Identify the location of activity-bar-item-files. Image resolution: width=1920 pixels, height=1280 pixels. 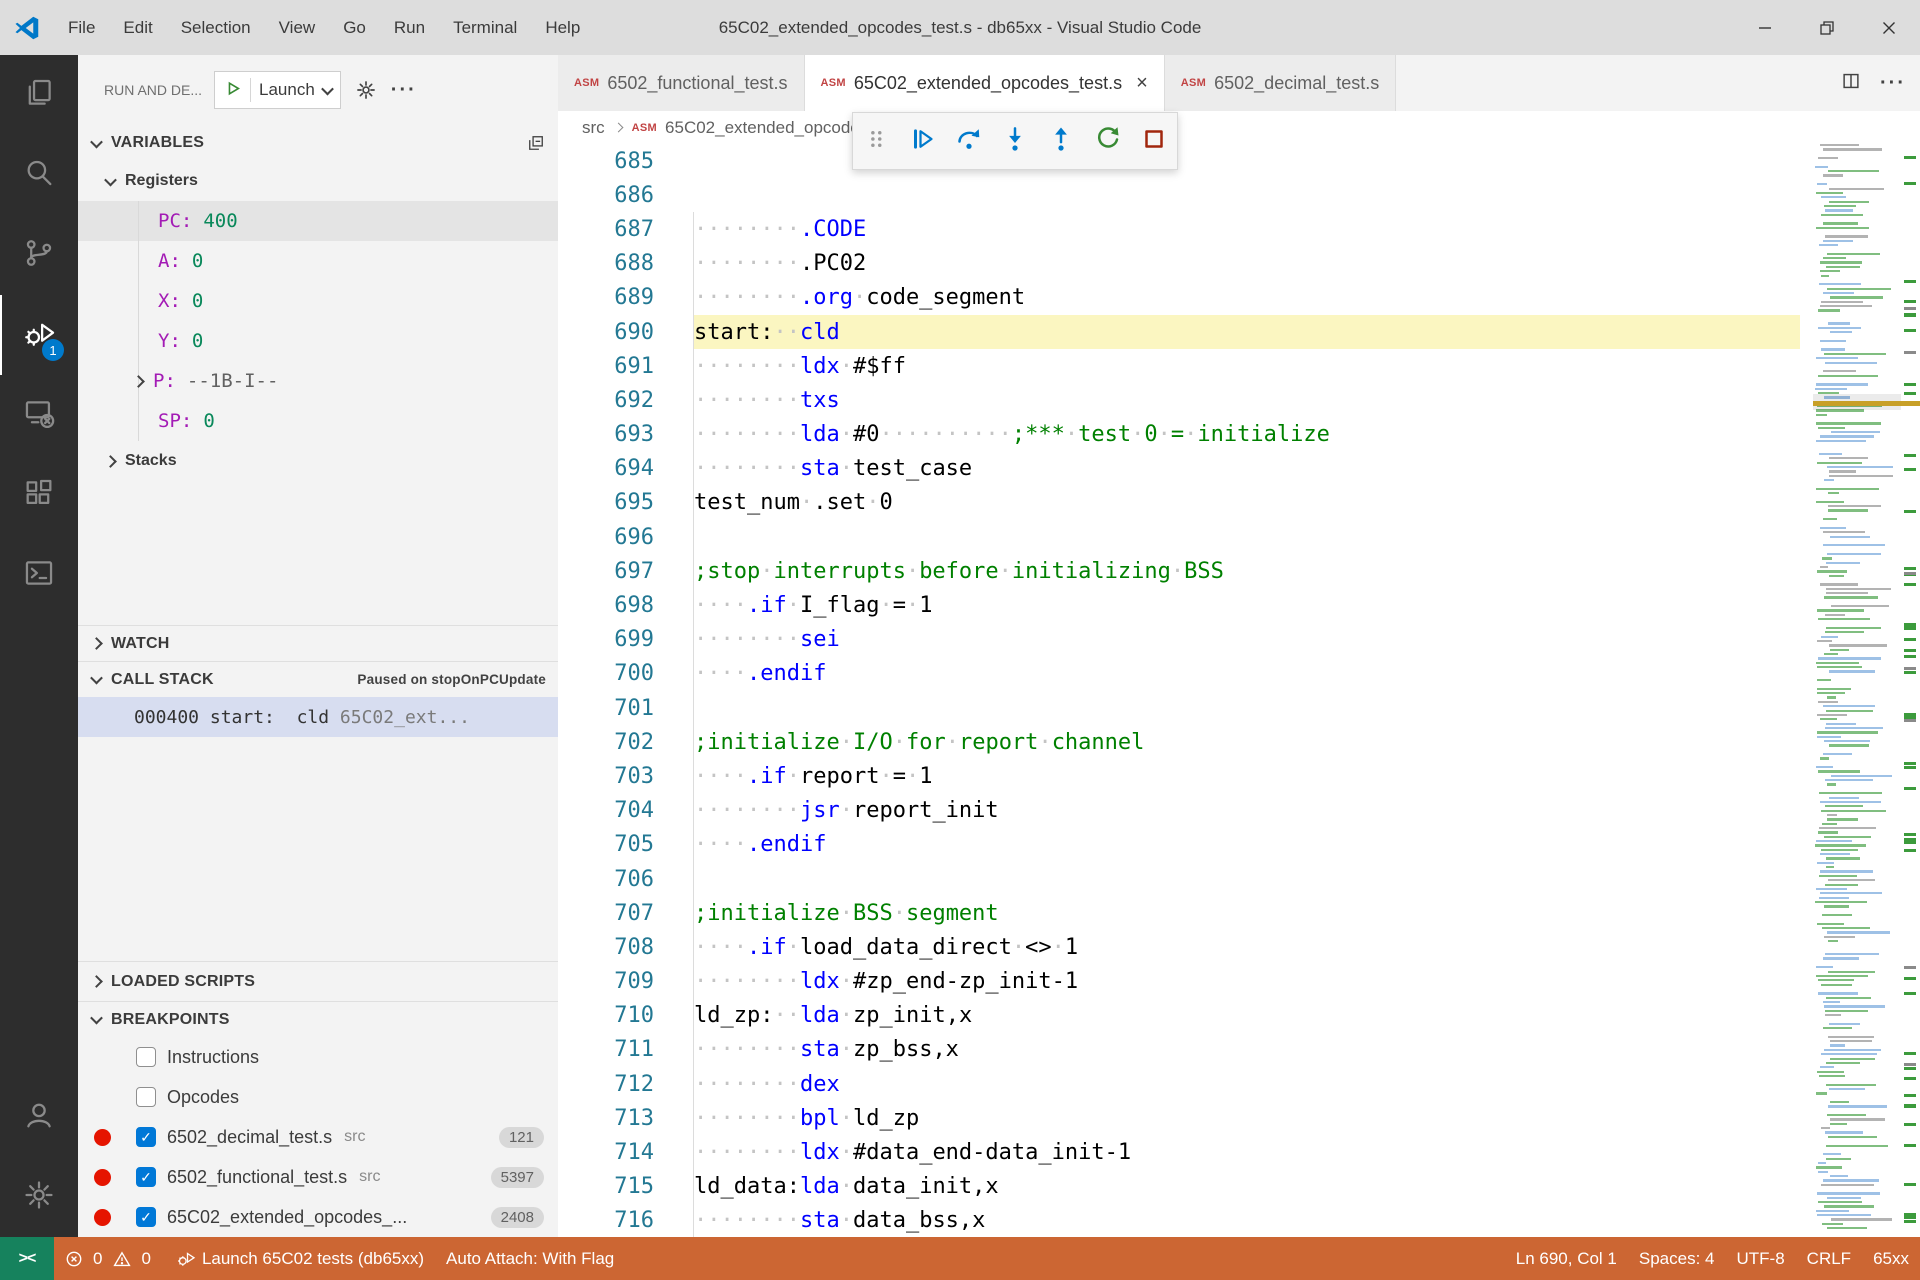
(39, 95).